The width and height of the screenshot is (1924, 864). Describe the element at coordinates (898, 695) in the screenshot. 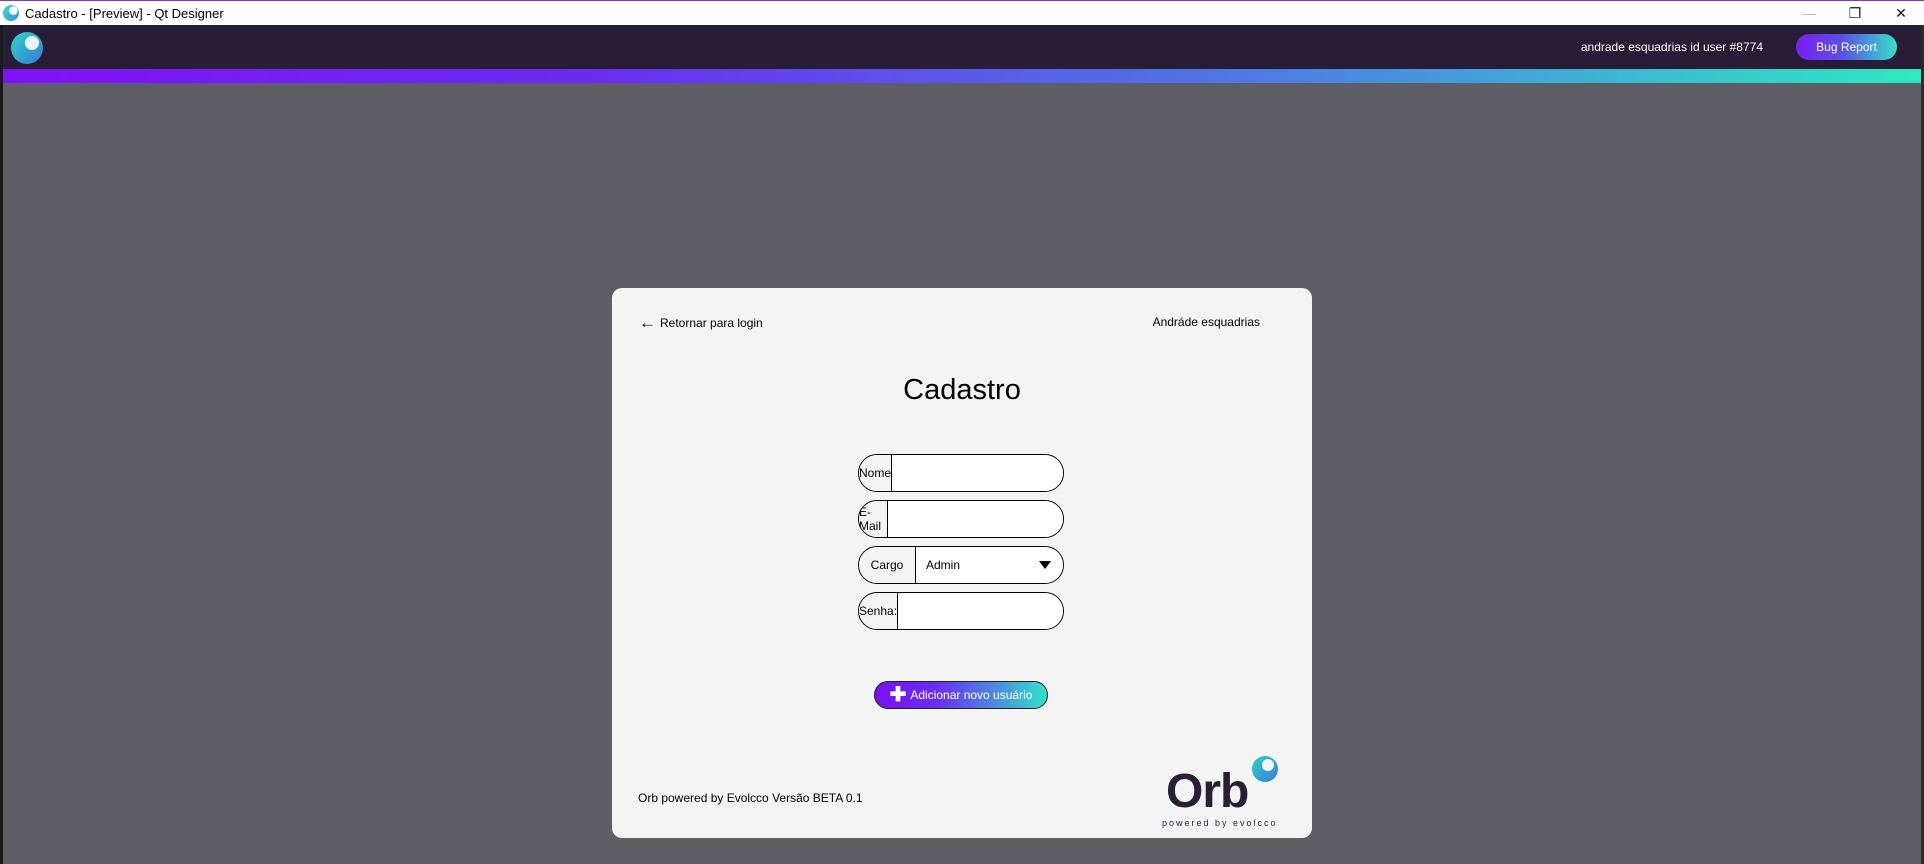

I see `plus-icon: ✚` at that location.